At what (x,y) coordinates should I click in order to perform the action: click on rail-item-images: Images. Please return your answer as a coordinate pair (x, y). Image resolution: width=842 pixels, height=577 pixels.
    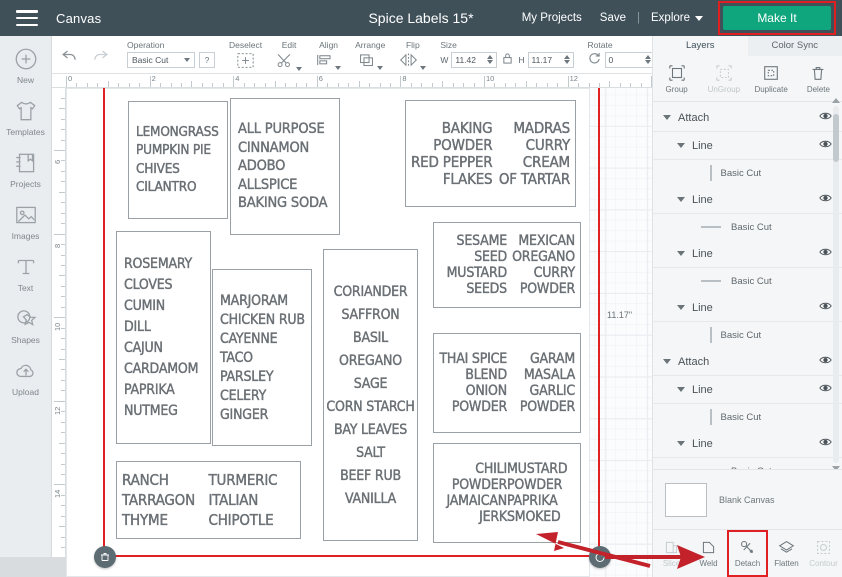
    Looking at the image, I should click on (26, 221).